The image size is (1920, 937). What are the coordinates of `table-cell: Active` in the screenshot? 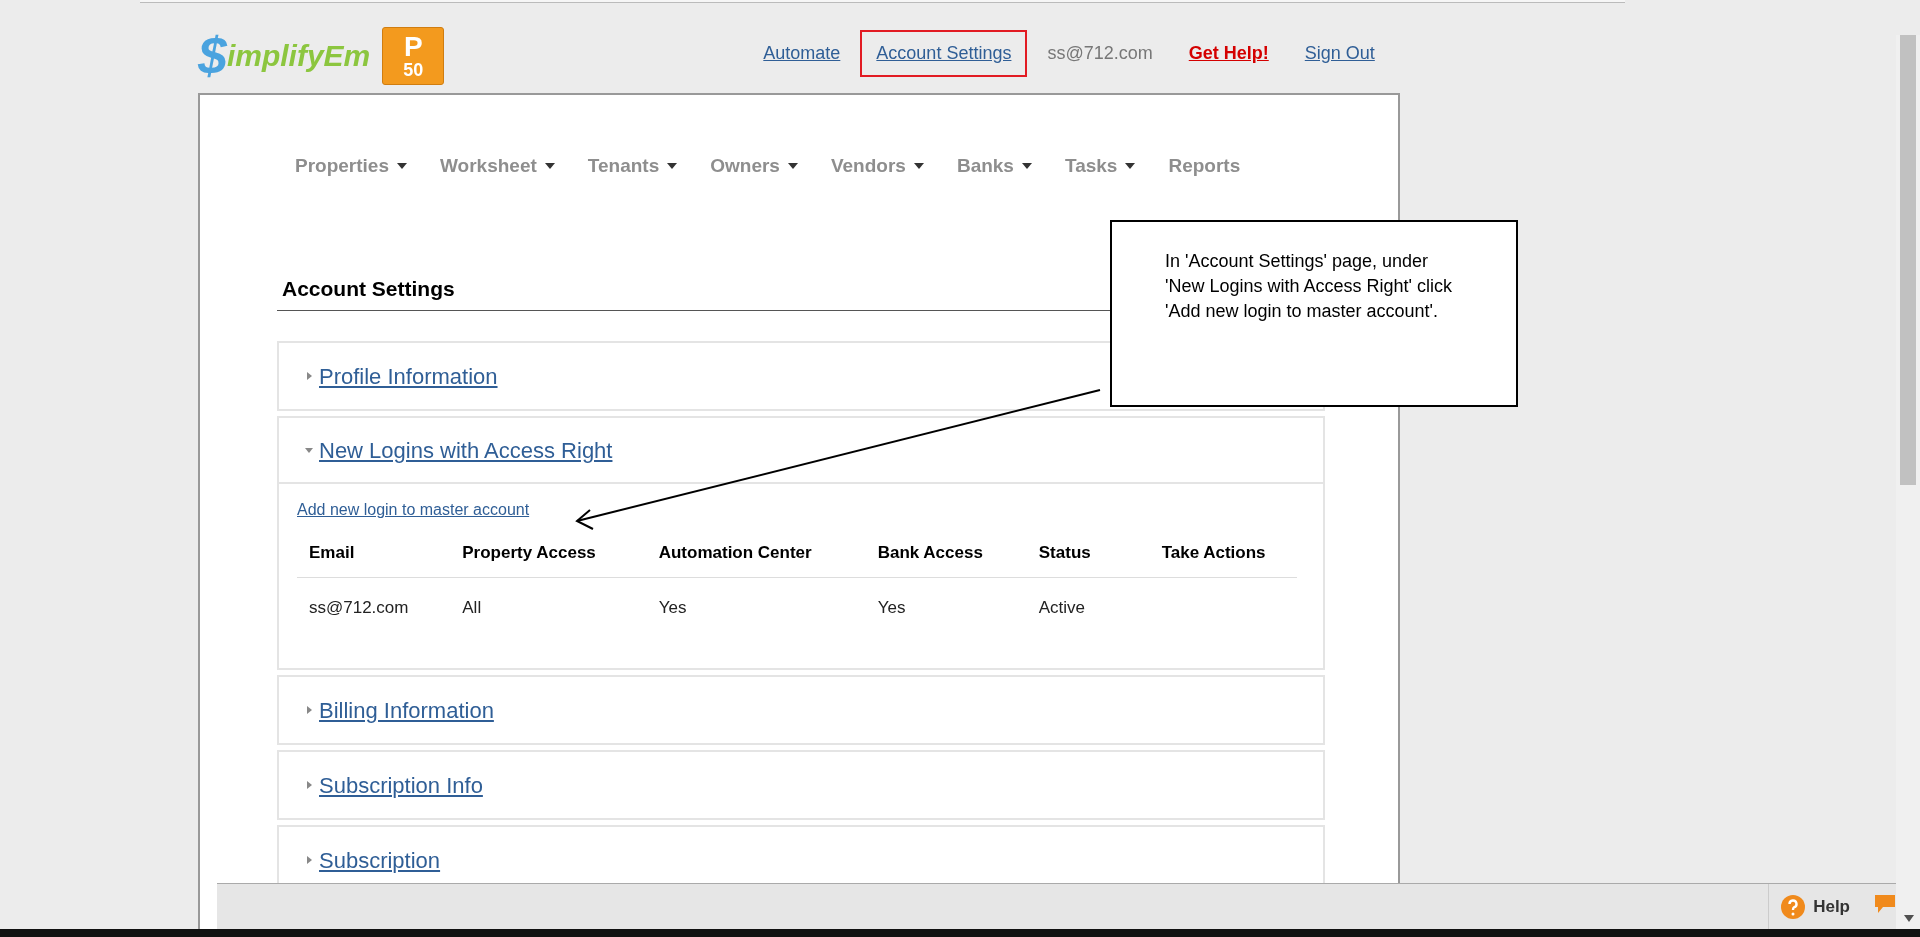 It's located at (1062, 608).